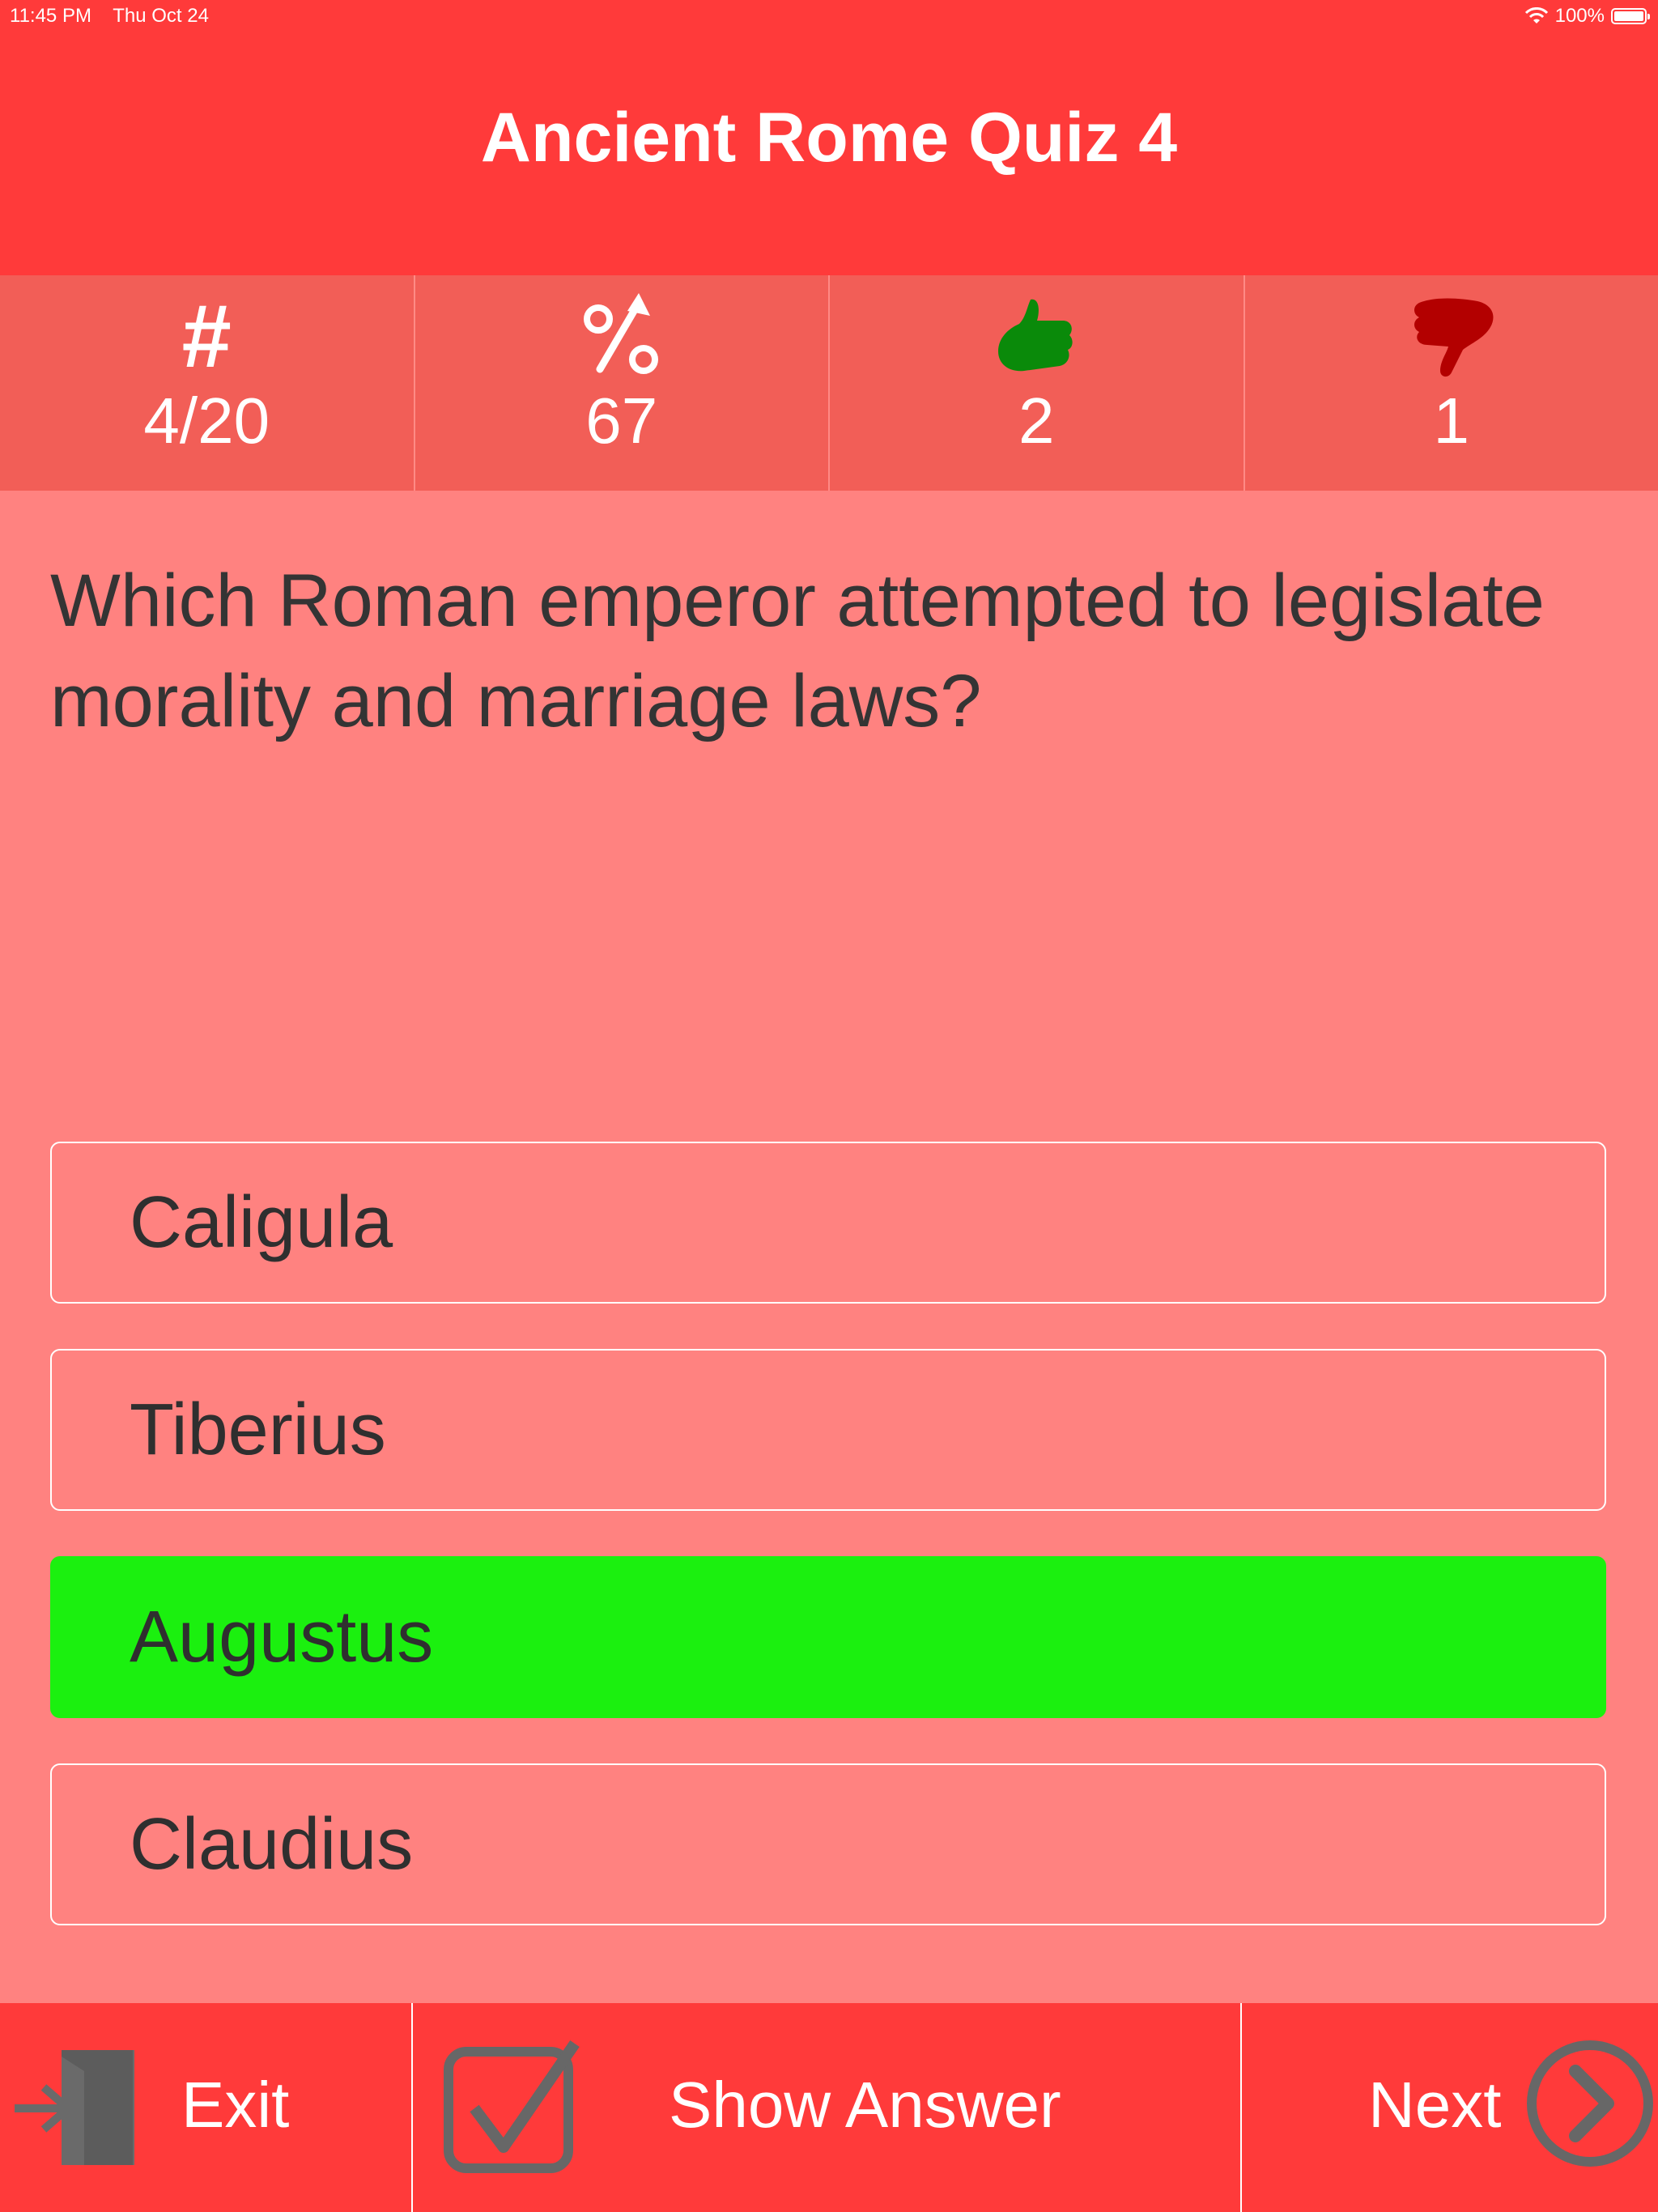 The height and width of the screenshot is (2212, 1658). Describe the element at coordinates (1451, 336) in the screenshot. I see `thumbs-down-icon` at that location.